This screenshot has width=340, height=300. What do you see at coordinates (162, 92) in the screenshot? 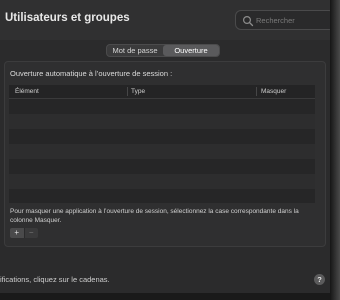
I see `table-header: Élément Type Masquer` at bounding box center [162, 92].